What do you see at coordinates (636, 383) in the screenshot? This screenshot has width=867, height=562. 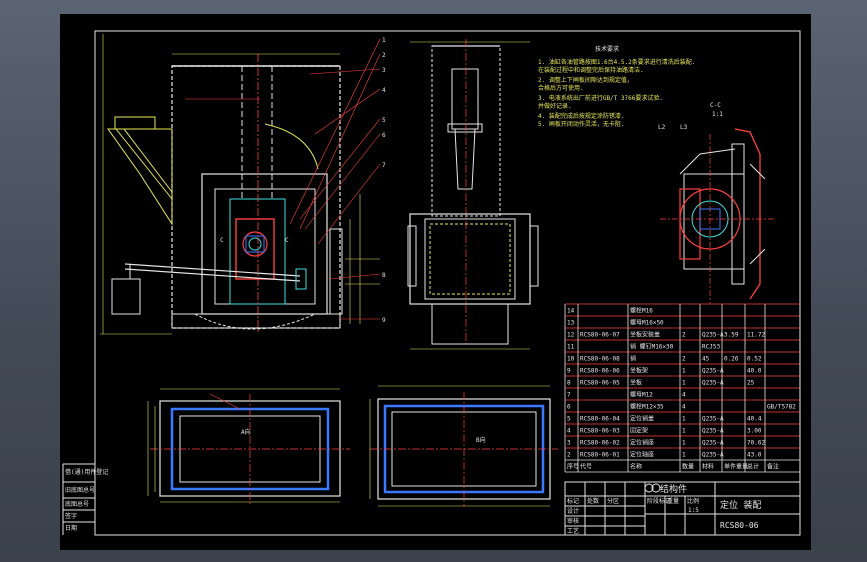 I see `bom-cell: 坐板` at bounding box center [636, 383].